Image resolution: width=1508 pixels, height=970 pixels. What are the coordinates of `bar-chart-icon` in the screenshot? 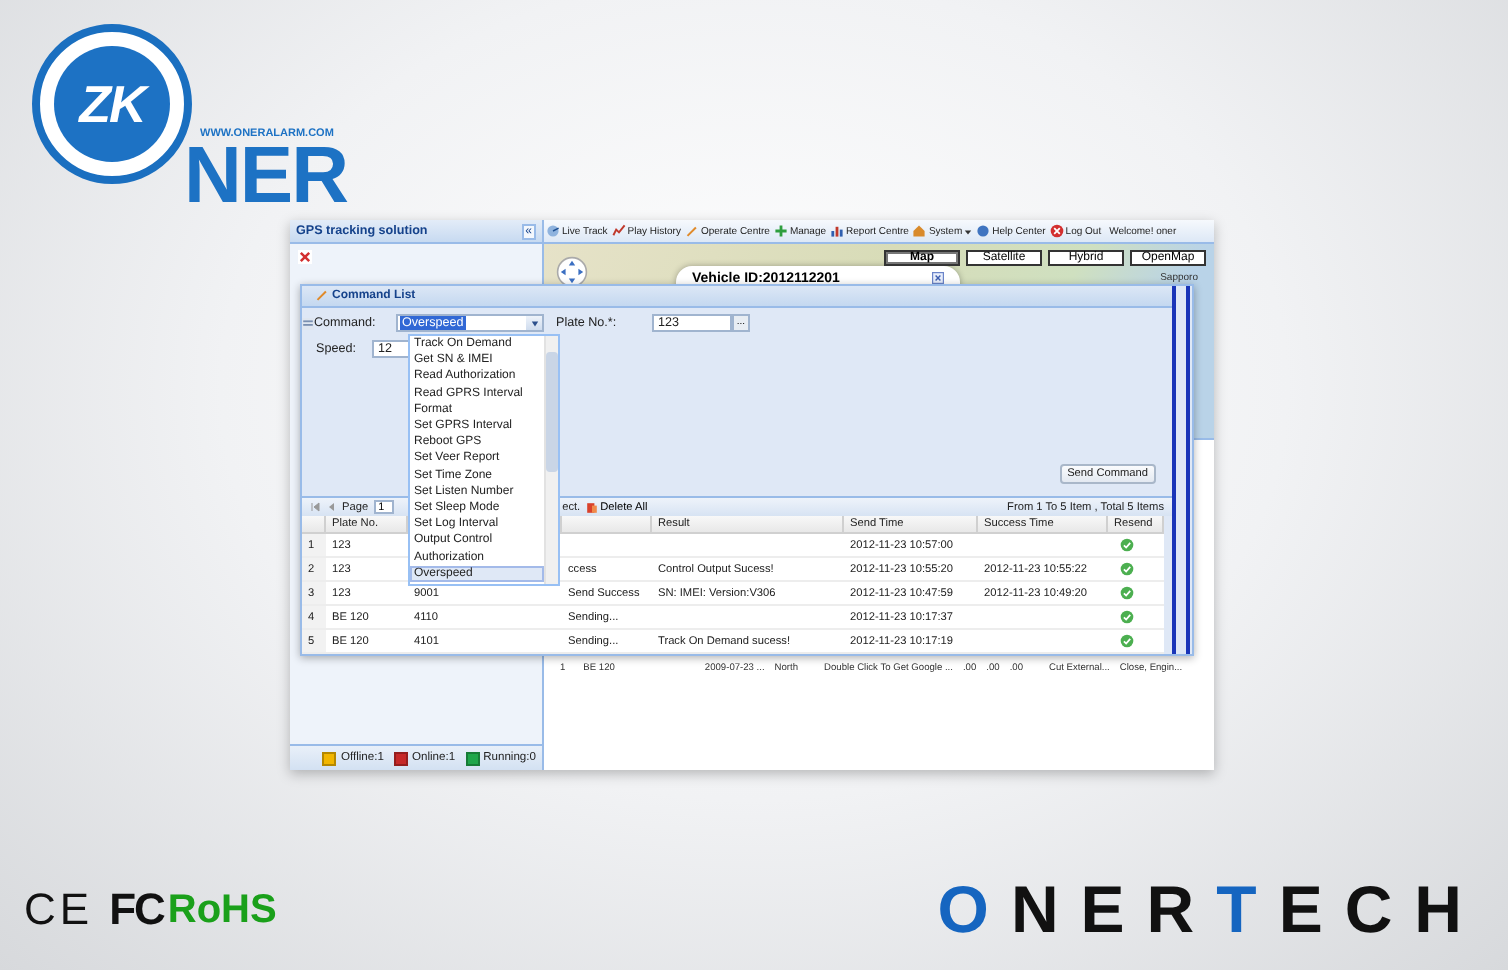 It's located at (837, 231).